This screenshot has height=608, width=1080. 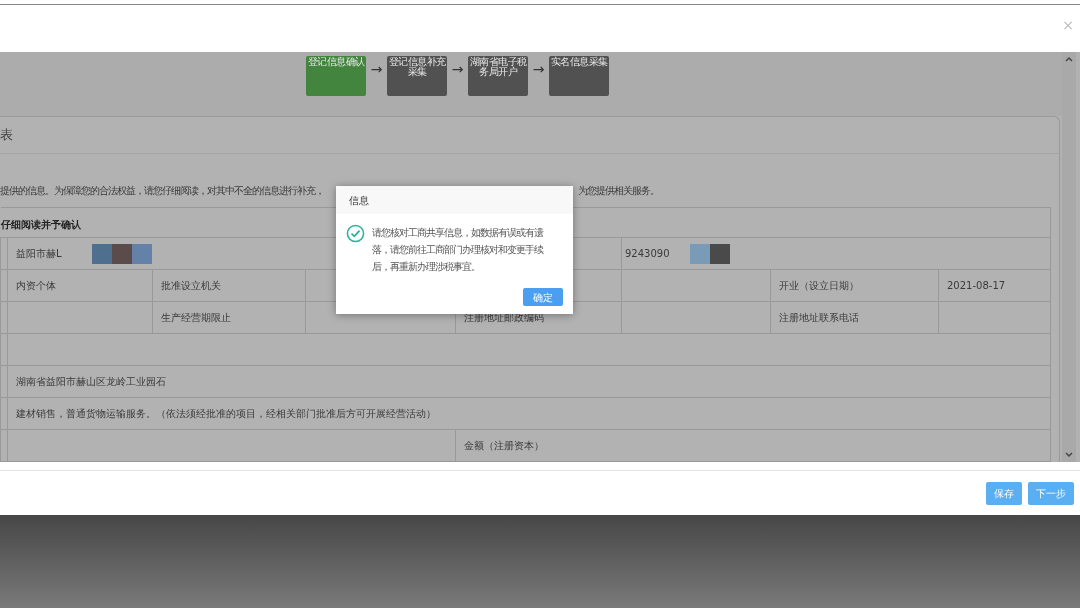 I want to click on intro-text: 为您提供相关服务。, so click(x=618, y=190).